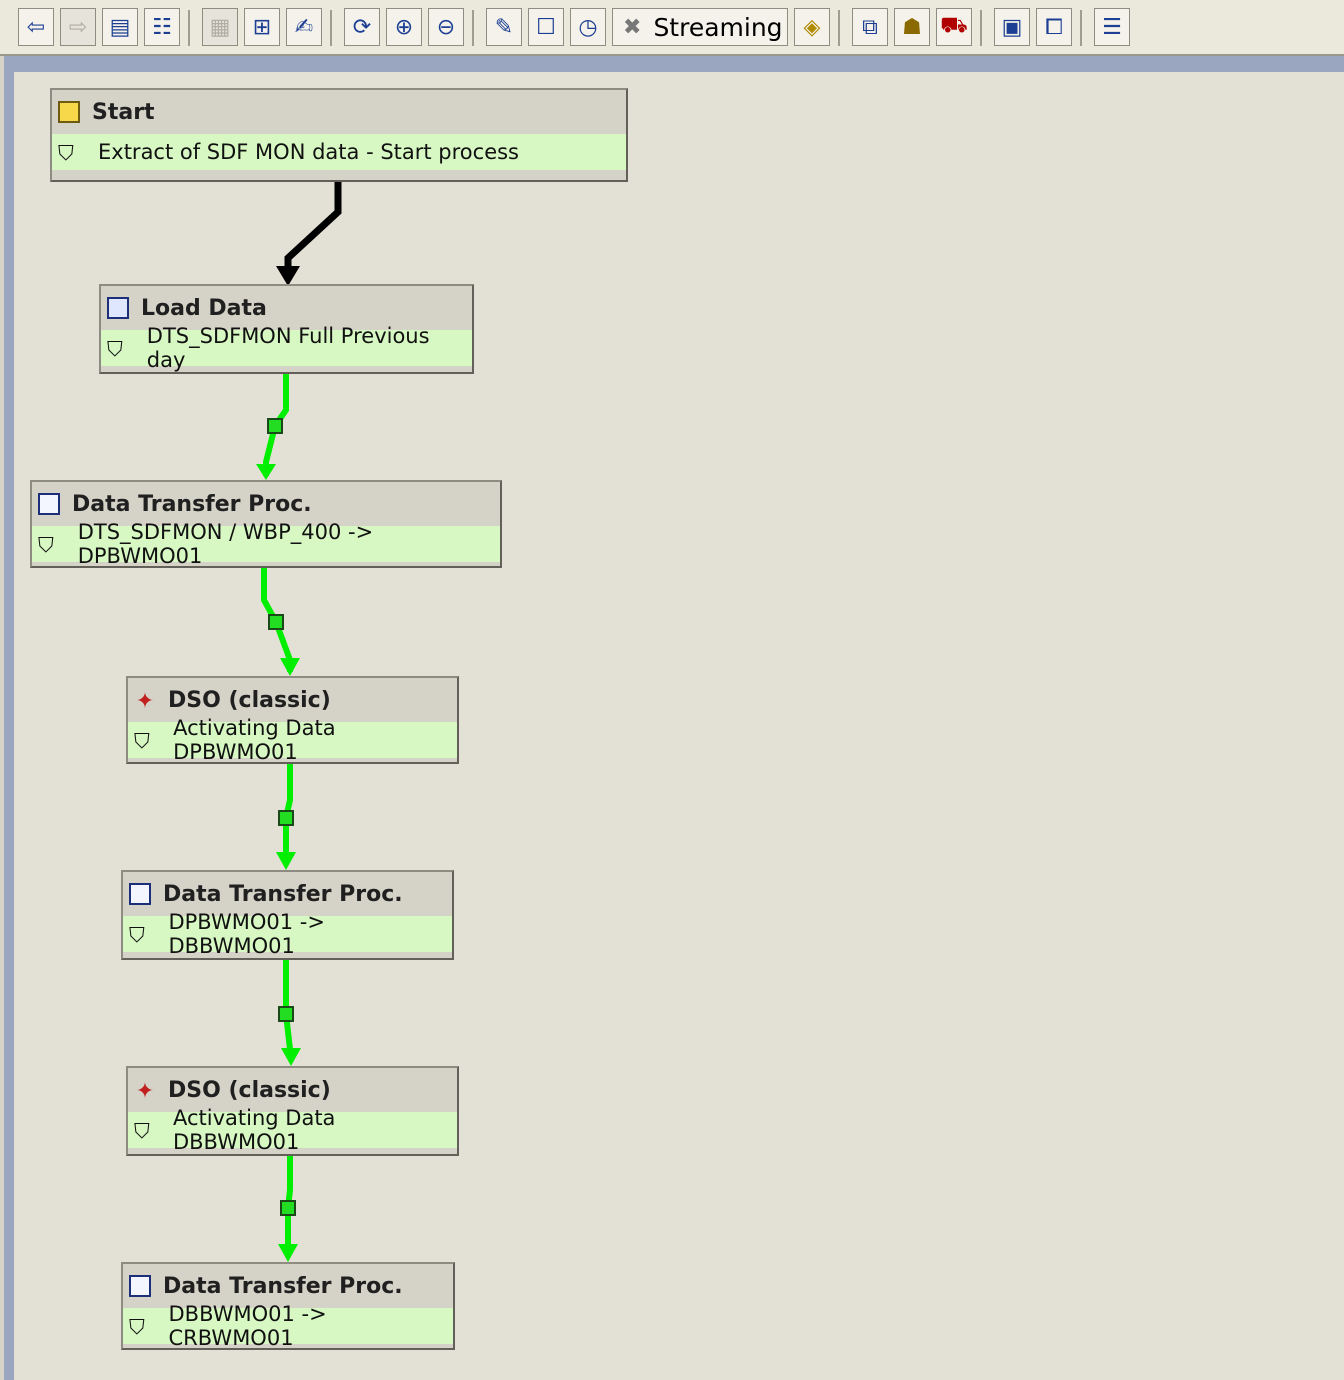 This screenshot has width=1344, height=1380. What do you see at coordinates (254, 1130) in the screenshot?
I see `node-detail: Activating Data DBBWMO01` at bounding box center [254, 1130].